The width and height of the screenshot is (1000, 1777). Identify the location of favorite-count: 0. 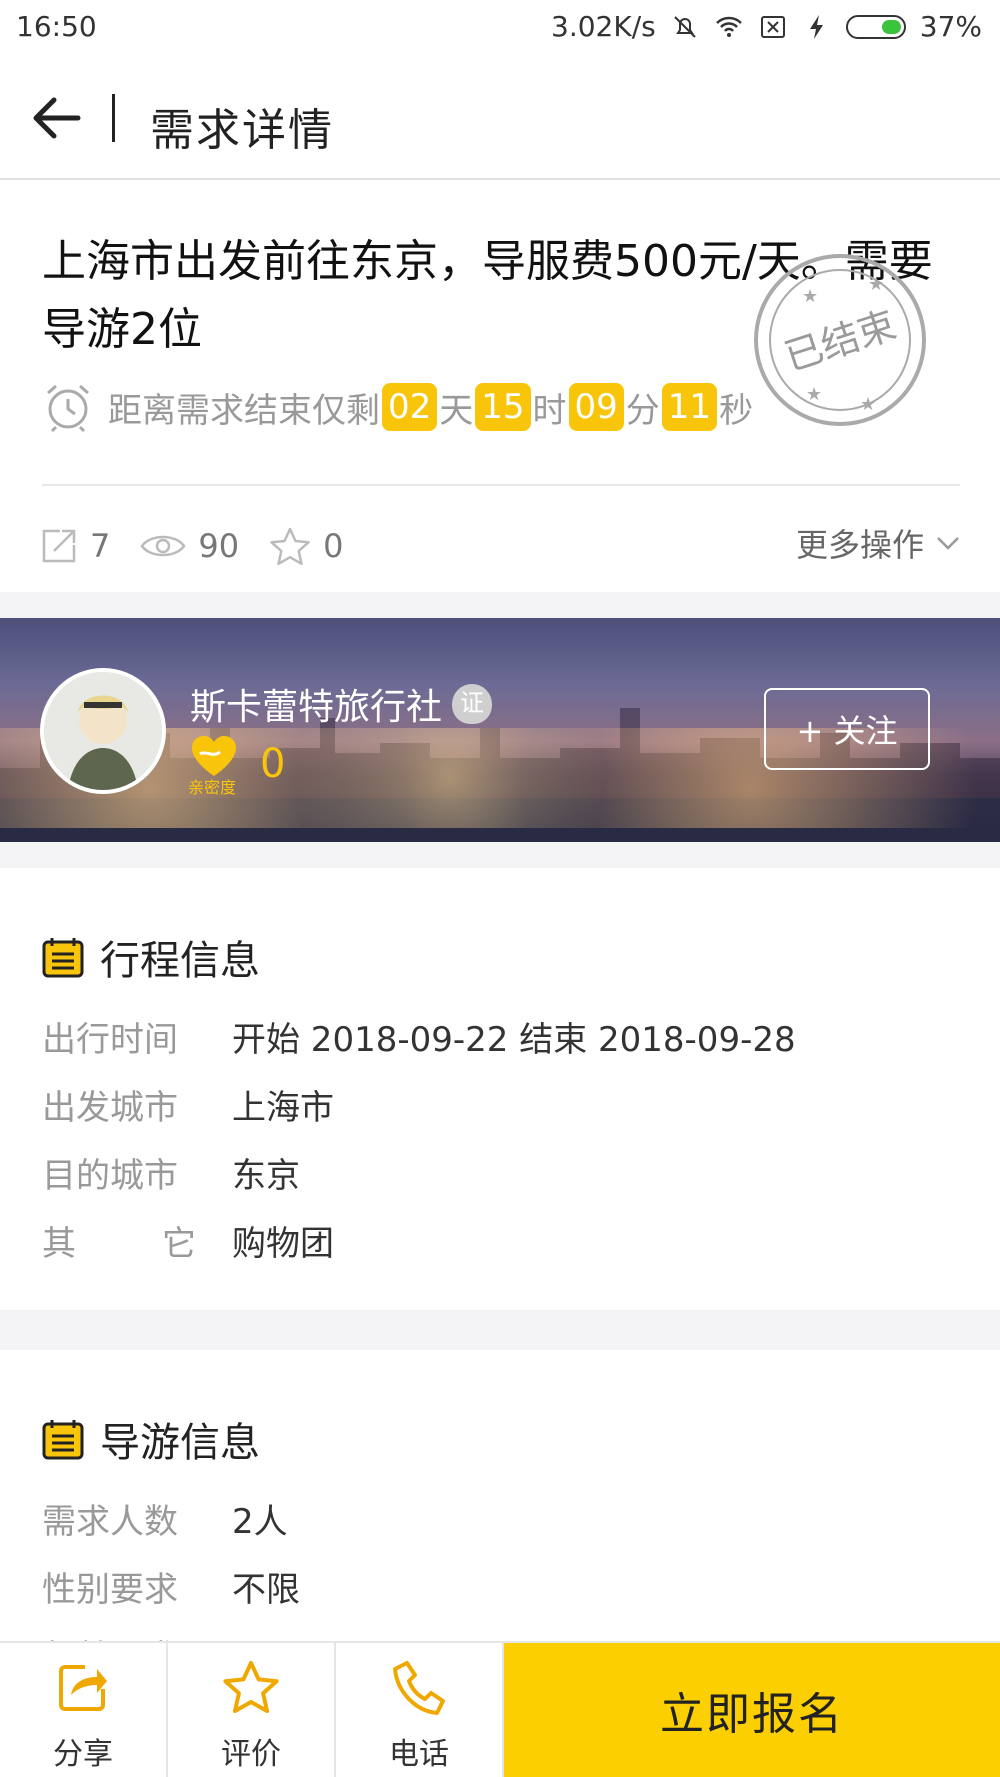
(306, 546).